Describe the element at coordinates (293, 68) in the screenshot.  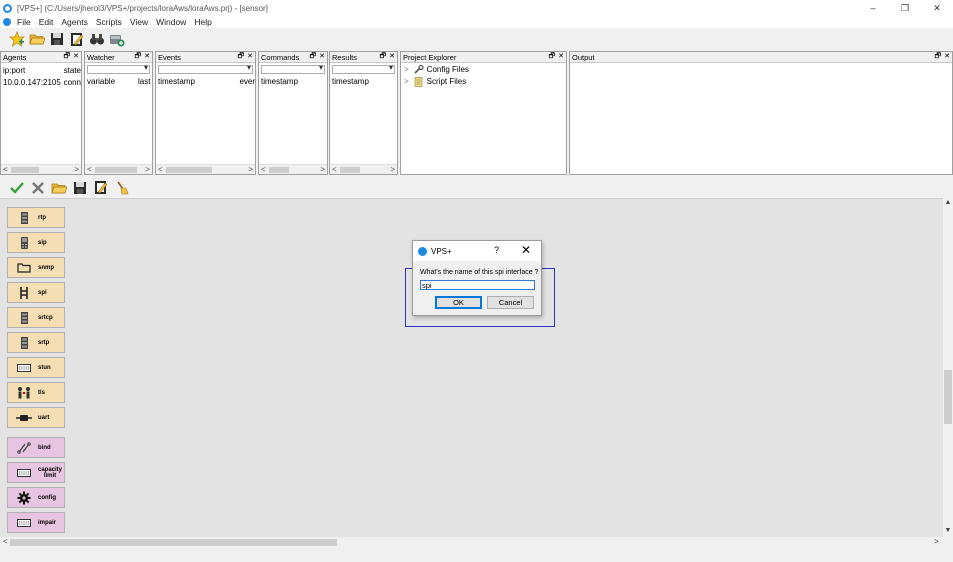
I see `commands-filter-dropdown` at that location.